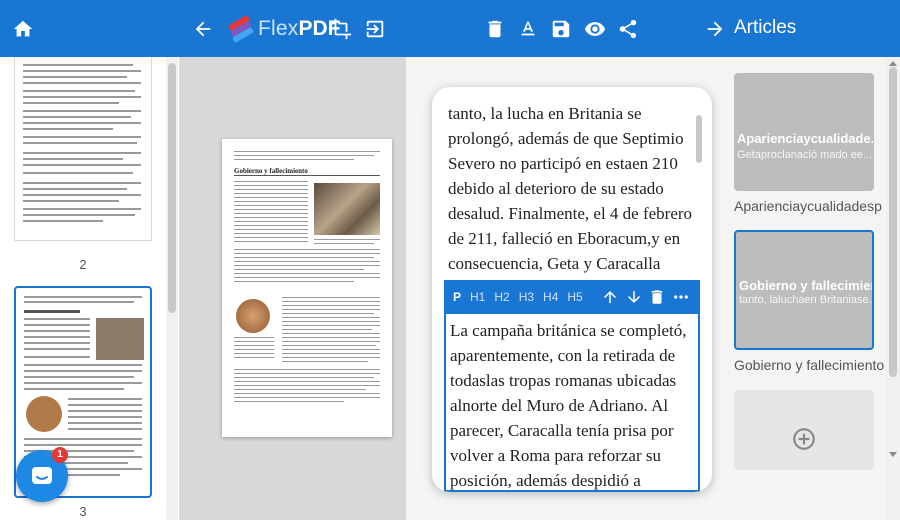 Image resolution: width=900 pixels, height=520 pixels. I want to click on forward-arrow-icon, so click(715, 29).